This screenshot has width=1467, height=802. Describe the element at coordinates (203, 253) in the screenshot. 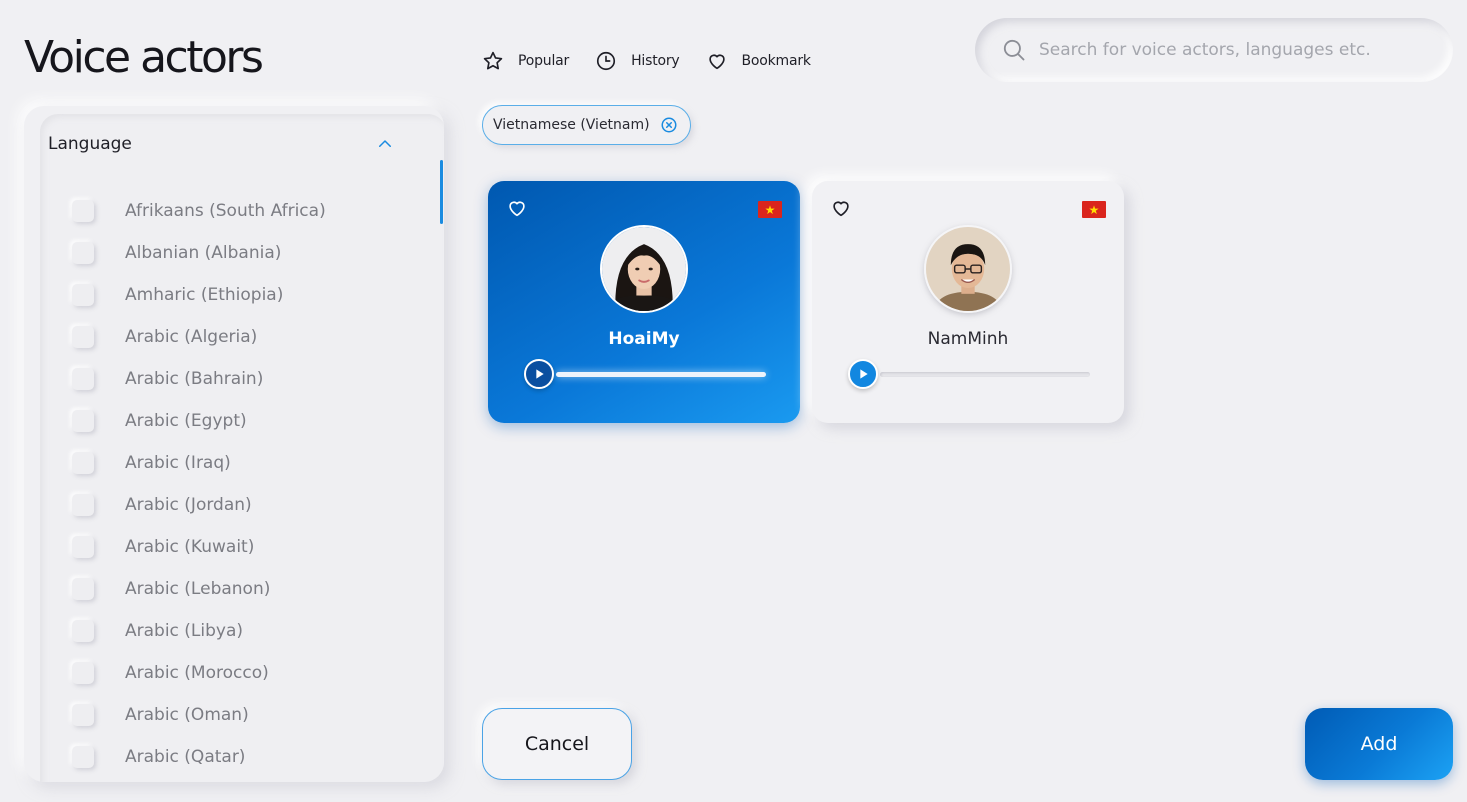

I see `language-label: Albanian (Albania)` at that location.